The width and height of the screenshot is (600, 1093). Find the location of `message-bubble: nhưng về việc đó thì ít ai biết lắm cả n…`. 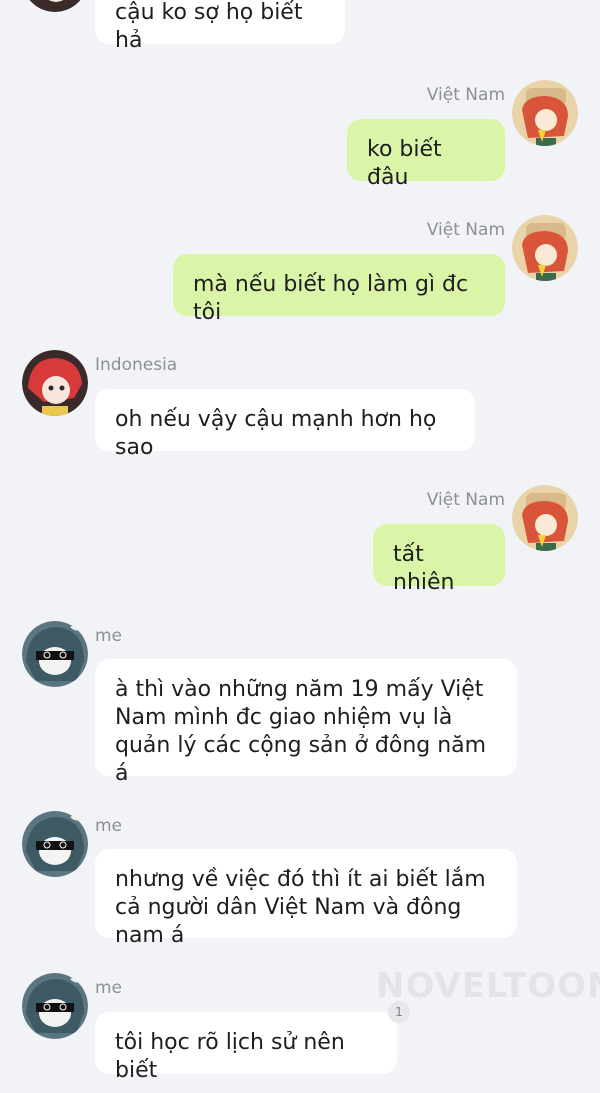

message-bubble: nhưng về việc đó thì ít ai biết lắm cả n… is located at coordinates (306, 898).